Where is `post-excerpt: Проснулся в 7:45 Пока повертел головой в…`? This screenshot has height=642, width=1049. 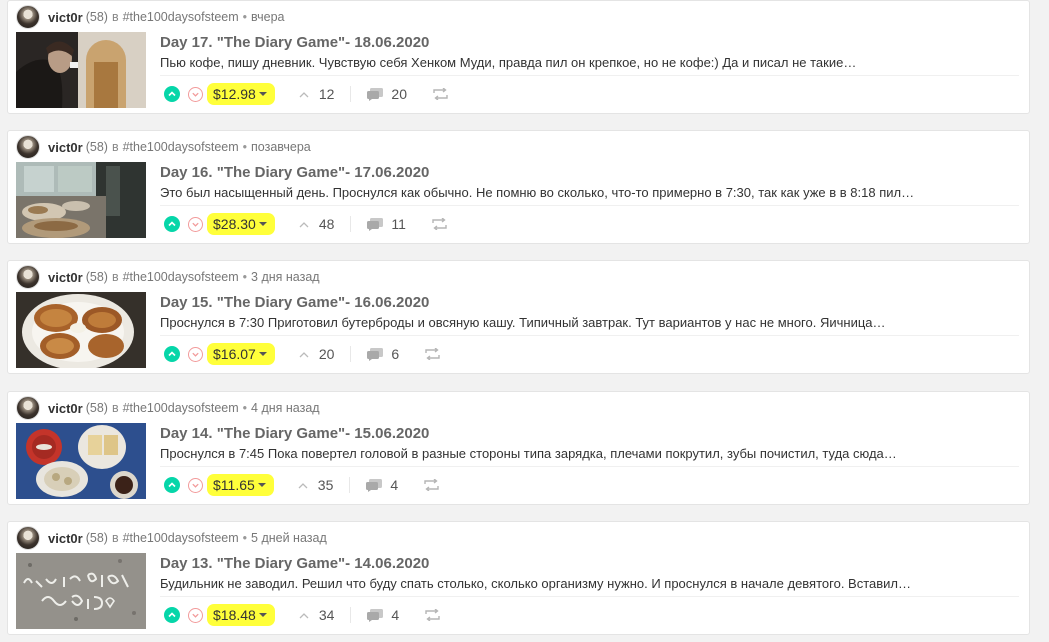
post-excerpt: Проснулся в 7:45 Пока повертел головой в… is located at coordinates (590, 453).